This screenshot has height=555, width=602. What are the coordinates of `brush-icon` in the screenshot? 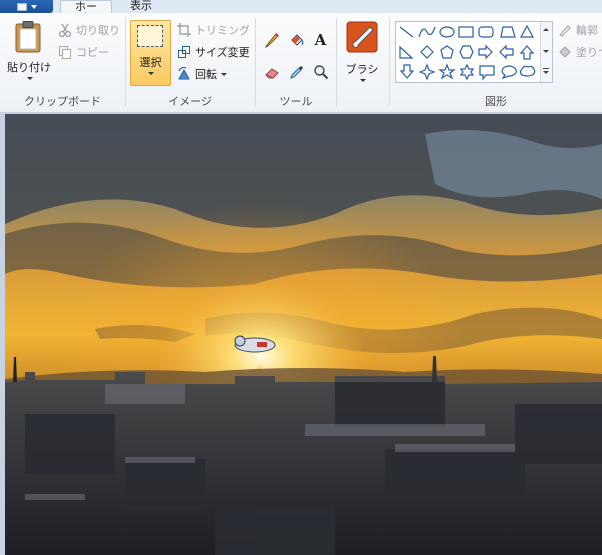 It's located at (362, 37).